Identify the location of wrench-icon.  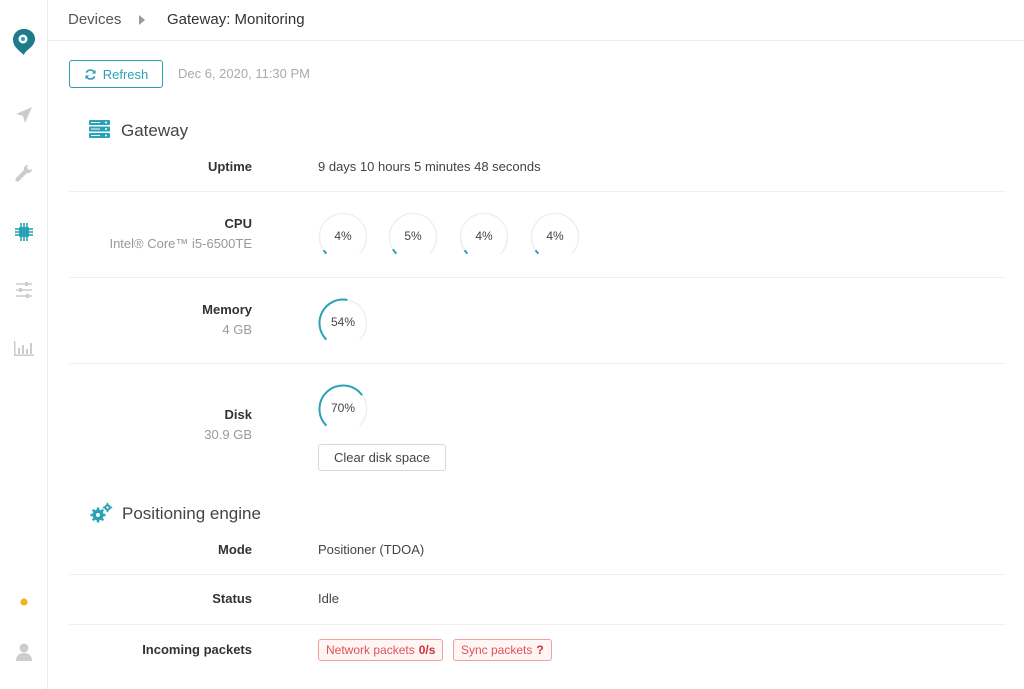
(24, 173).